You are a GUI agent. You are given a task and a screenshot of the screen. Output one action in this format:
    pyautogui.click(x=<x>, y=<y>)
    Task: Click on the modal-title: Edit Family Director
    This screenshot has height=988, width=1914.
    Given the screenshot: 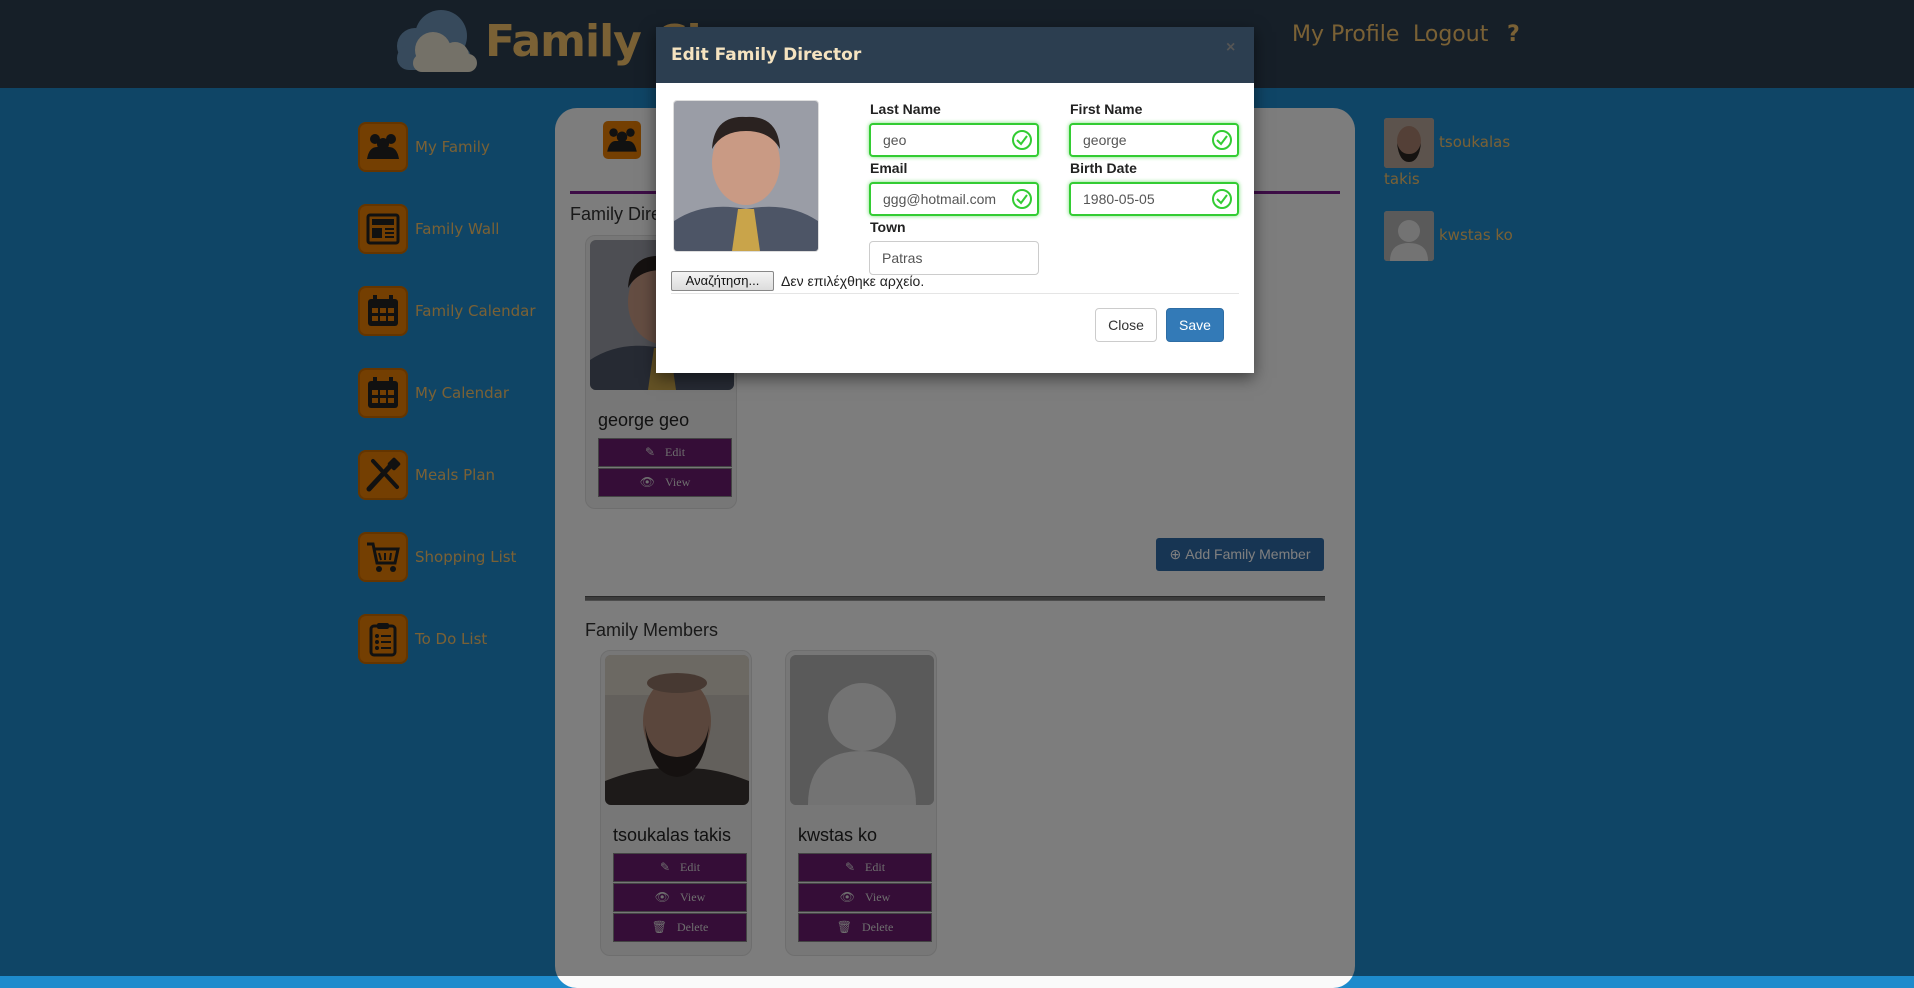 What is the action you would take?
    pyautogui.click(x=766, y=55)
    